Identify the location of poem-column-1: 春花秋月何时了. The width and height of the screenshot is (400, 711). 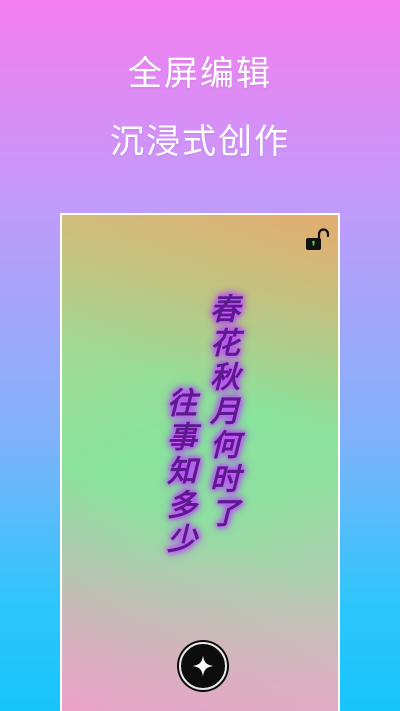
(221, 412).